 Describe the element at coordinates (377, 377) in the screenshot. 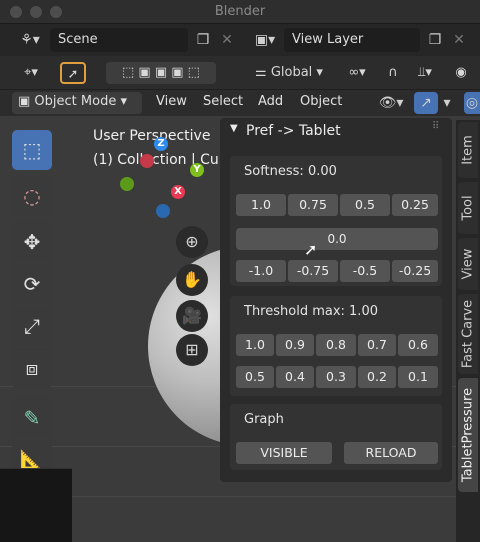

I see `threshold-button: 0.2` at that location.